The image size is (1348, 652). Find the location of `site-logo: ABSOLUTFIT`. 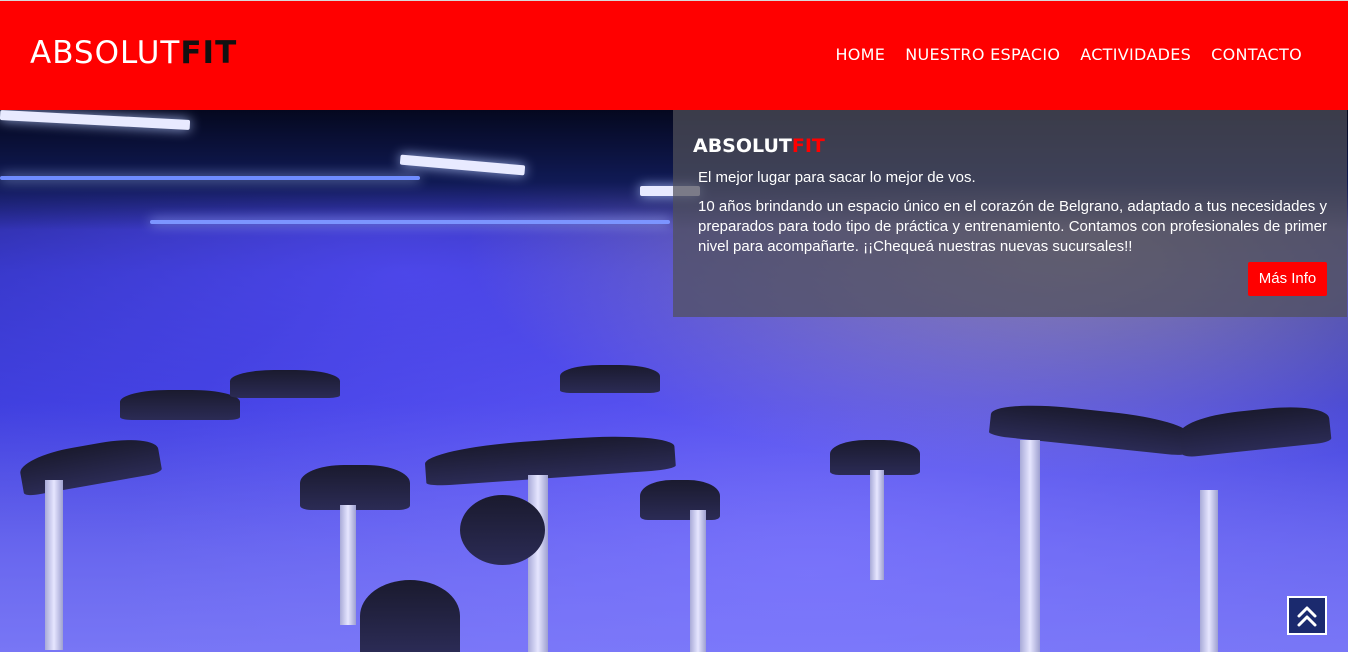

site-logo: ABSOLUTFIT is located at coordinates (133, 53).